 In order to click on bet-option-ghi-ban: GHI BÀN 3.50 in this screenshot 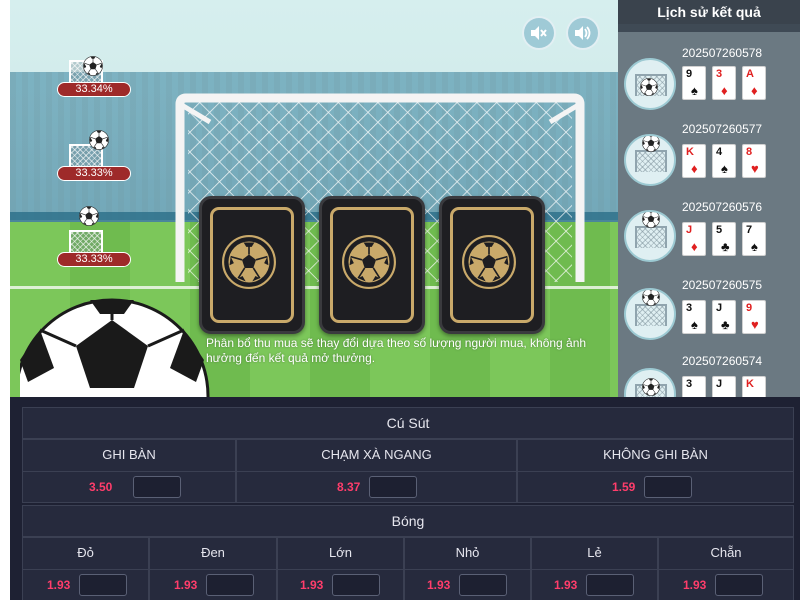, I will do `click(129, 471)`.